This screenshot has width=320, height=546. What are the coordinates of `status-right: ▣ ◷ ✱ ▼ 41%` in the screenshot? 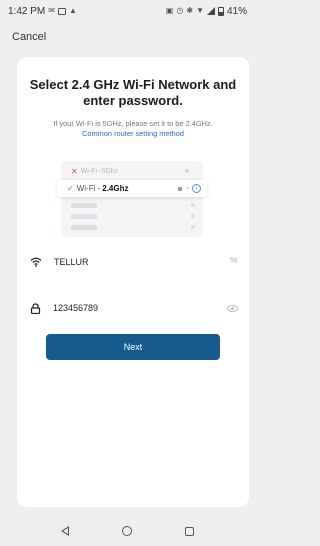 It's located at (206, 11).